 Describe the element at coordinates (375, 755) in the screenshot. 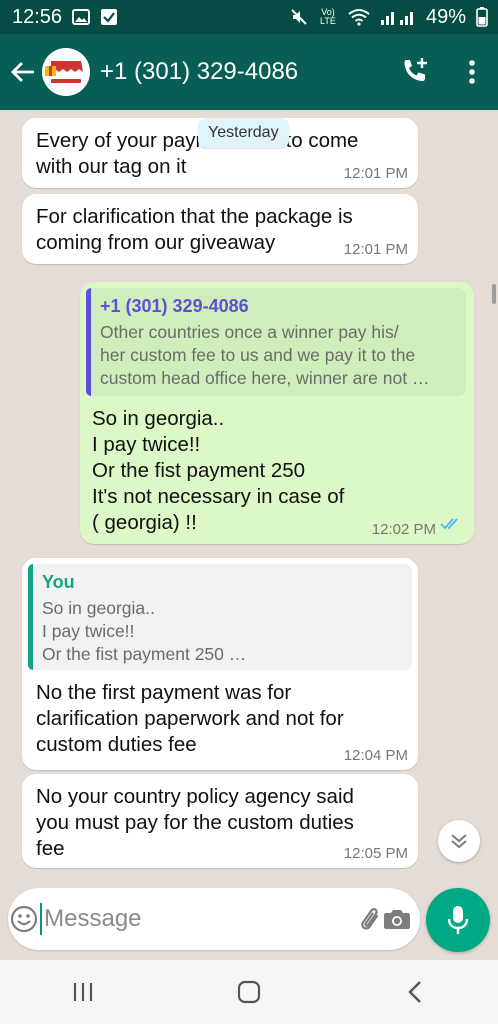

I see `message-time: 12:04 PM` at that location.